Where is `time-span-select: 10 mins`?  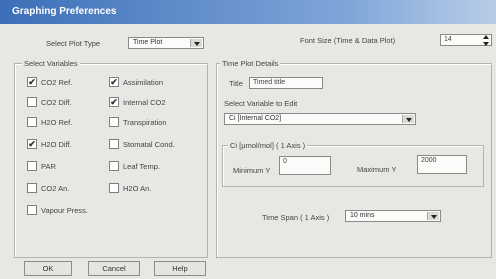
time-span-select: 10 mins is located at coordinates (393, 216).